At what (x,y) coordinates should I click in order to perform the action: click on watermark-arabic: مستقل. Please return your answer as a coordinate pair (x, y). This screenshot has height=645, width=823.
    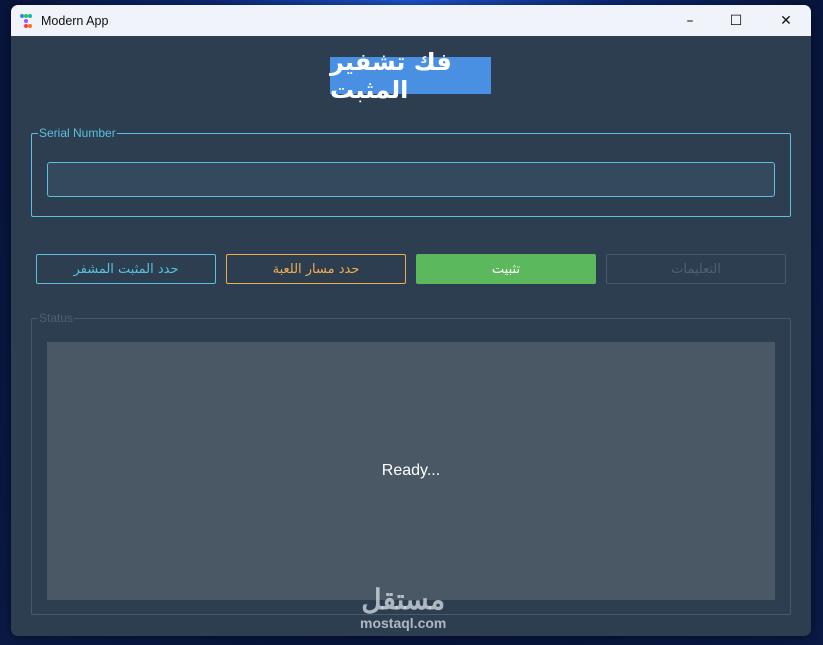
    Looking at the image, I should click on (403, 599).